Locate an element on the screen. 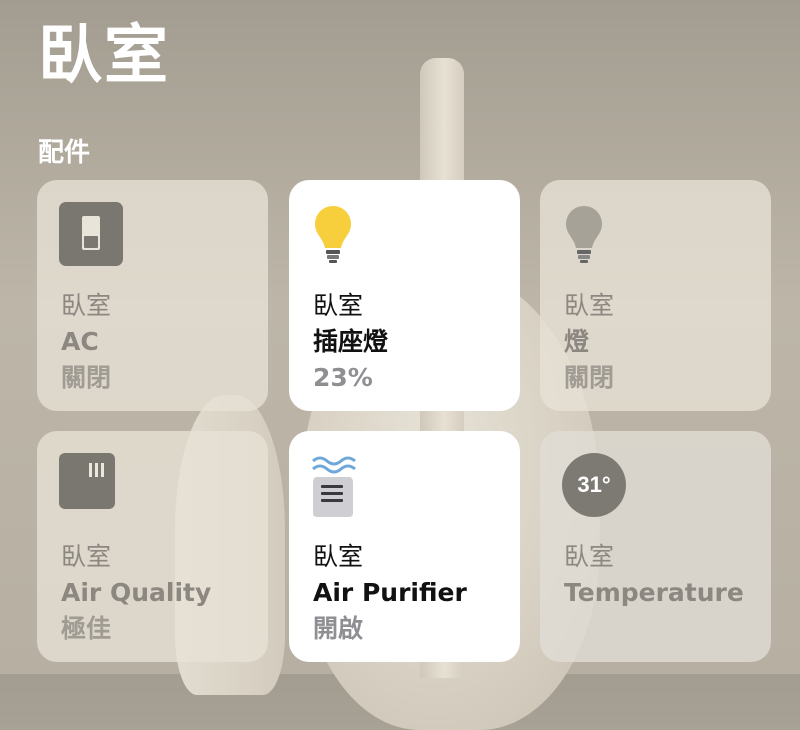 This screenshot has height=730, width=800. tile-status: 極佳 is located at coordinates (86, 628).